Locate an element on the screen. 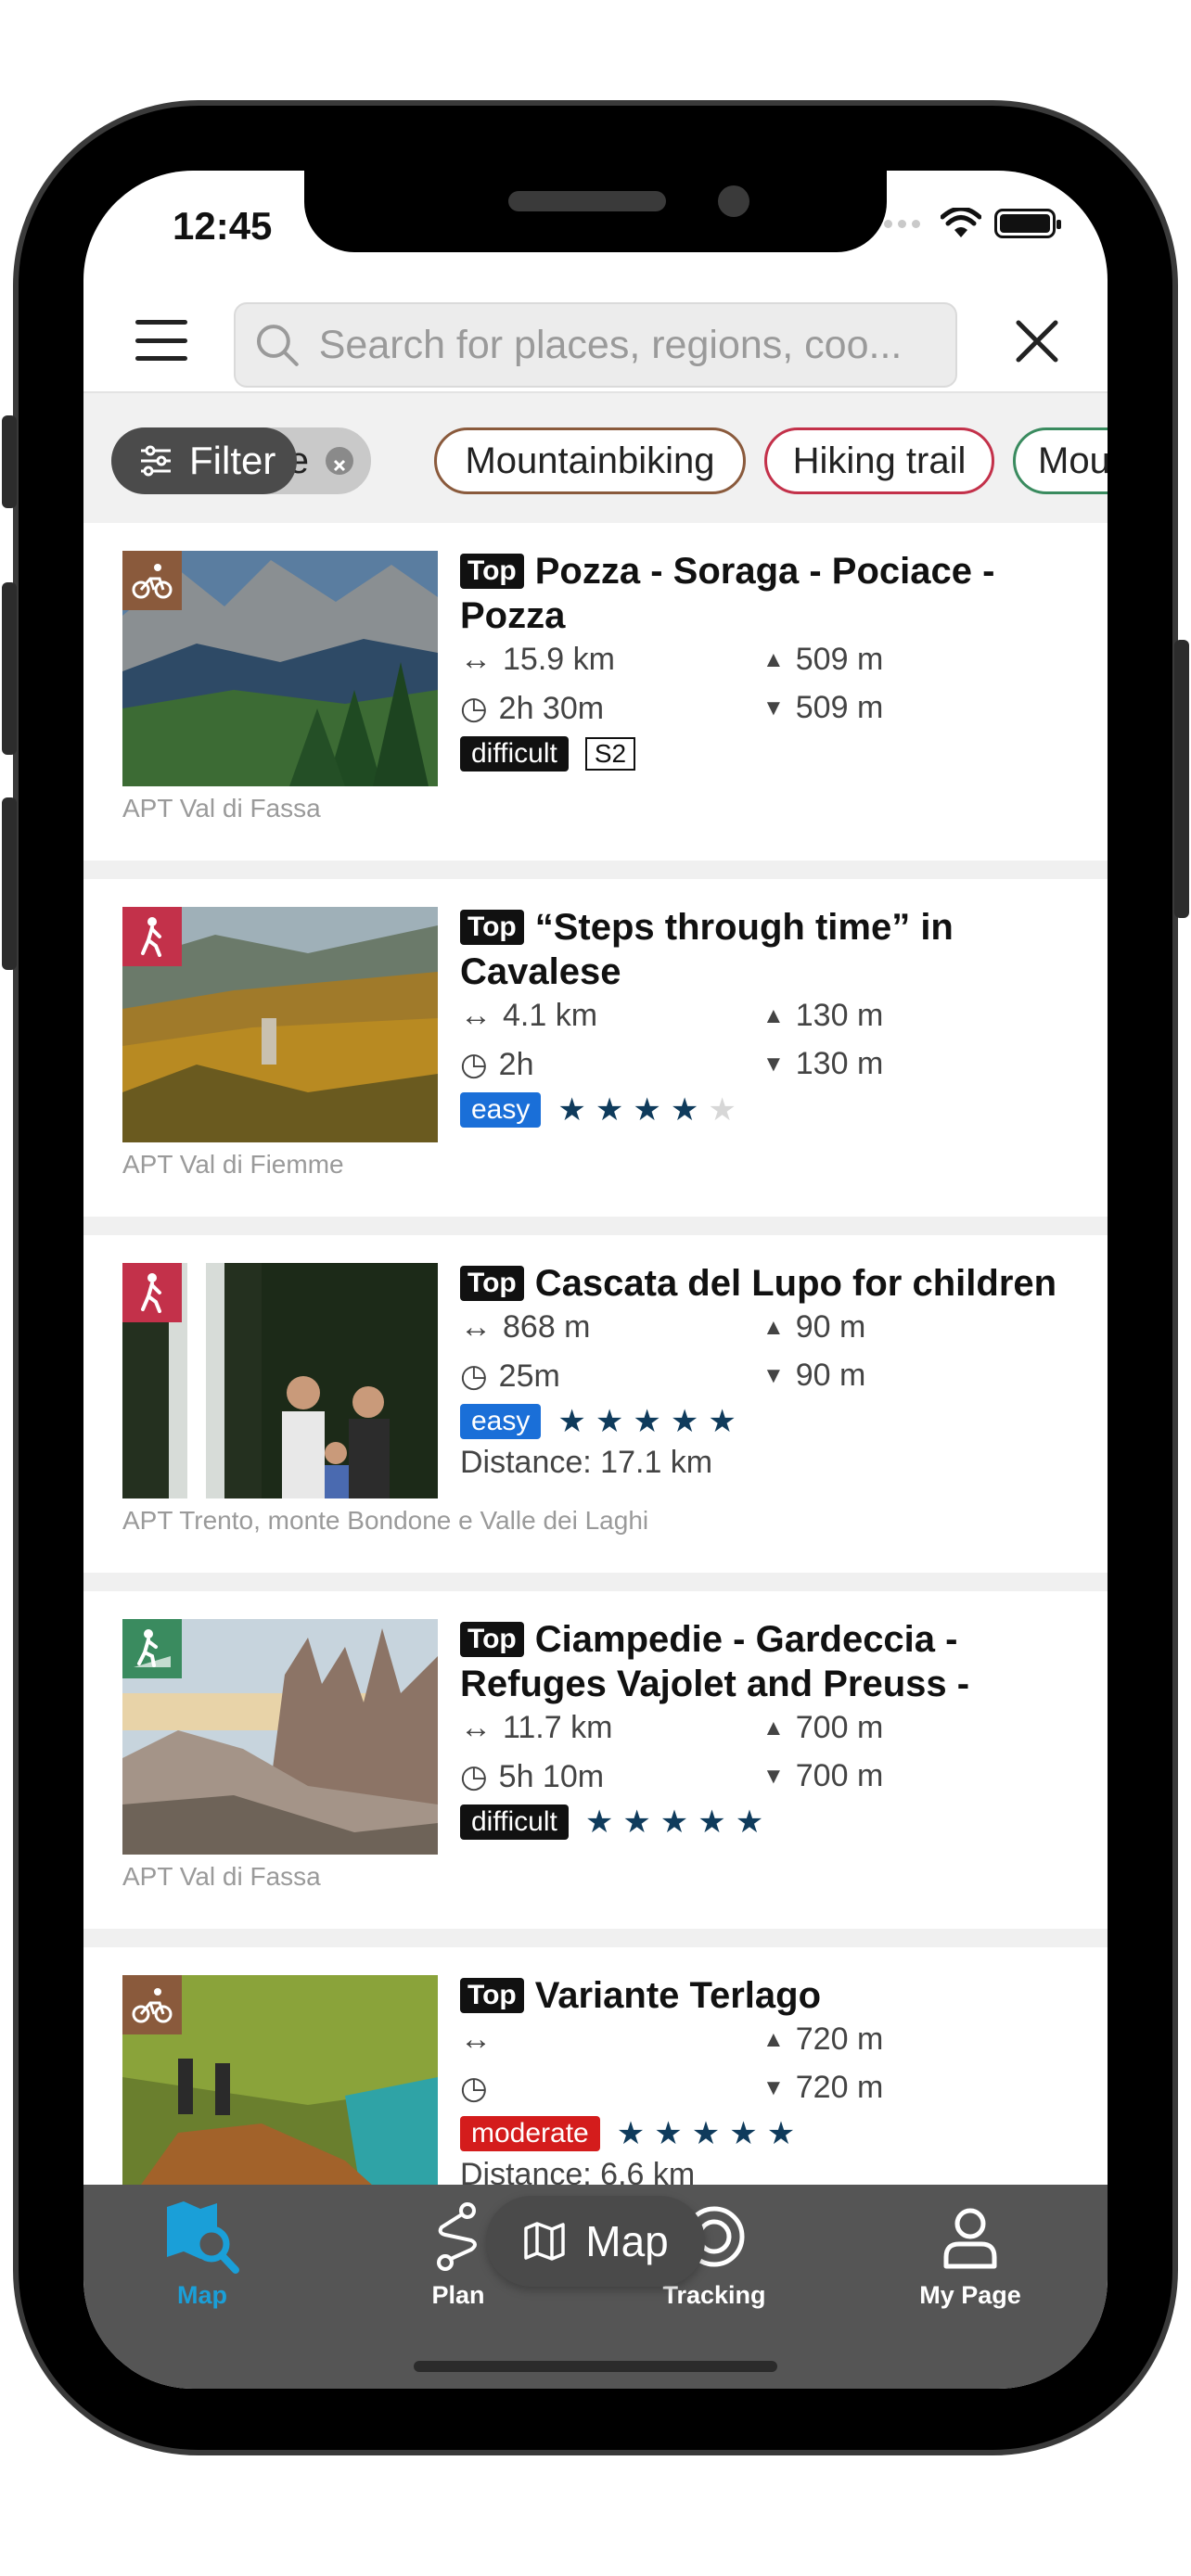 This screenshot has height=2576, width=1191. wifi-icon is located at coordinates (961, 222).